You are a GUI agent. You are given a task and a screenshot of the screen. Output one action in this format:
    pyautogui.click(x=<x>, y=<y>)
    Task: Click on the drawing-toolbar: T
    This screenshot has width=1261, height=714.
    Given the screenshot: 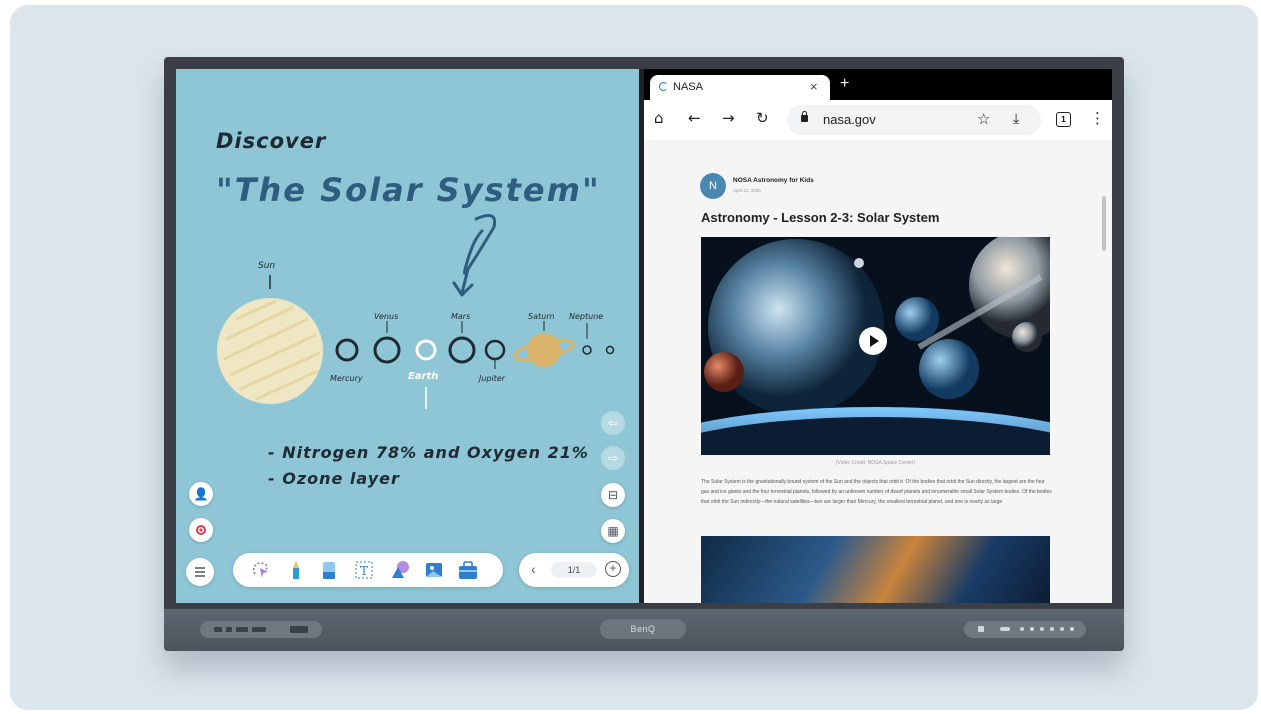 What is the action you would take?
    pyautogui.click(x=368, y=570)
    